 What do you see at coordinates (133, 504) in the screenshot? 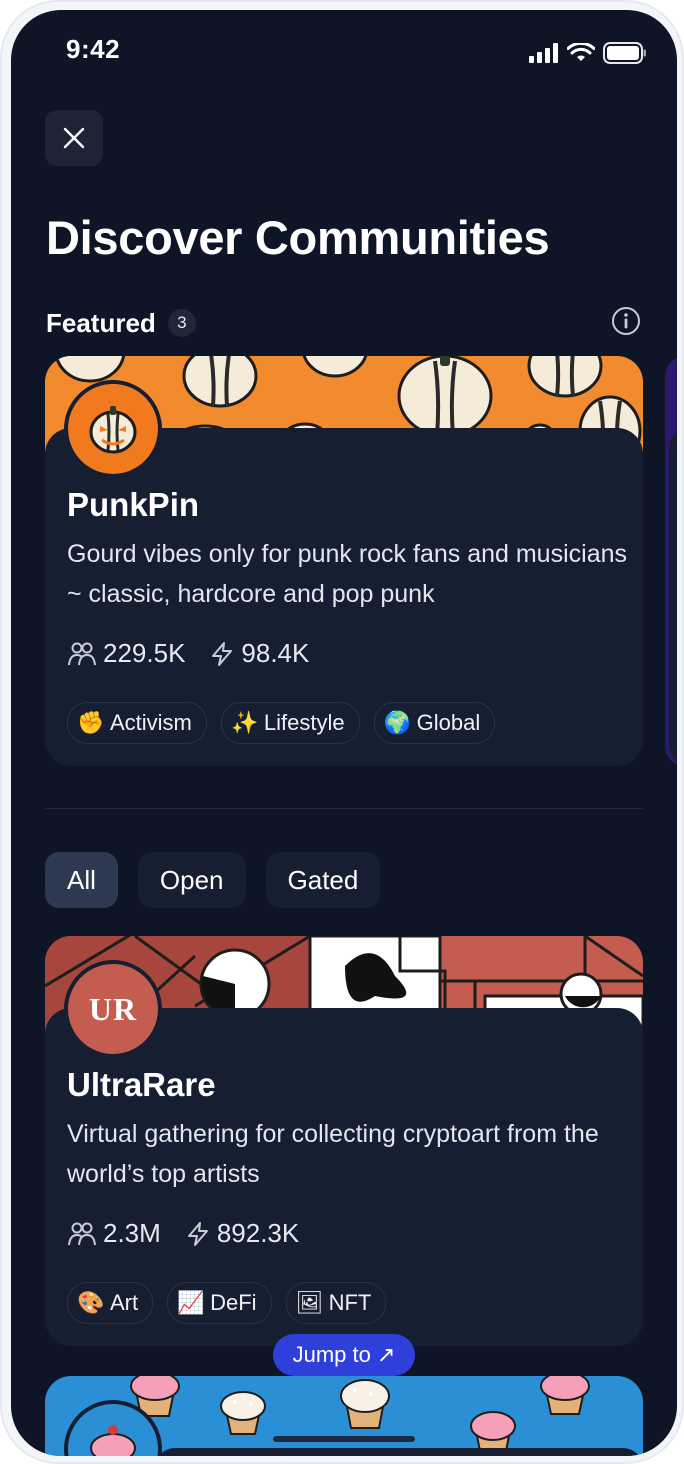
I see `community-name: PunkPin` at bounding box center [133, 504].